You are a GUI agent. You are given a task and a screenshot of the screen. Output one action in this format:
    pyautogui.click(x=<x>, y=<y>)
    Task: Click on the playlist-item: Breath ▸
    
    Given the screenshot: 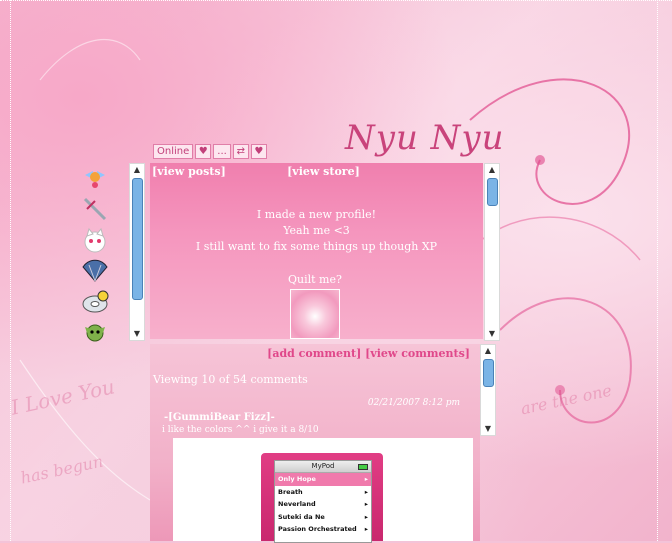 What is the action you would take?
    pyautogui.click(x=323, y=492)
    